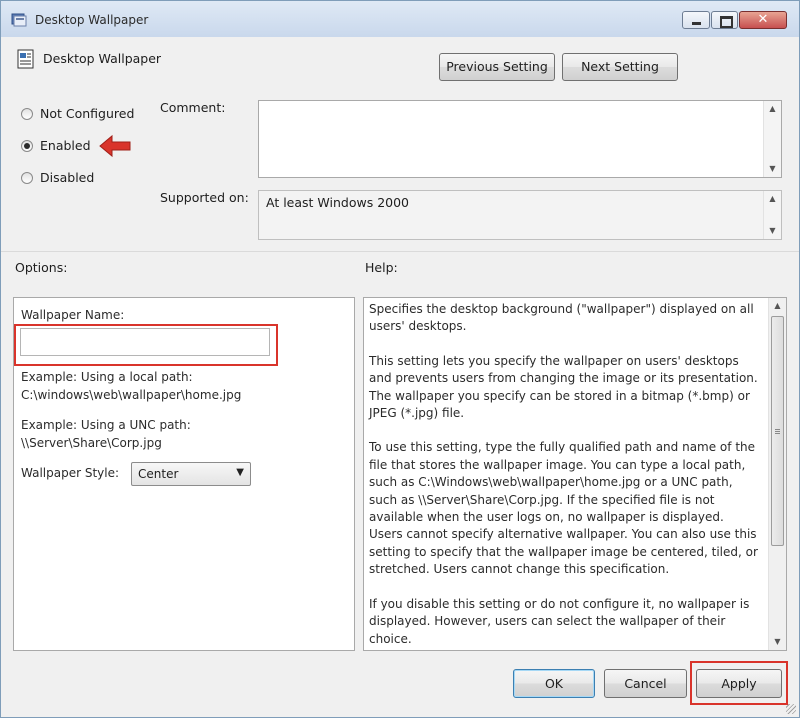  What do you see at coordinates (240, 472) in the screenshot?
I see `chevron-down-icon: ▼` at bounding box center [240, 472].